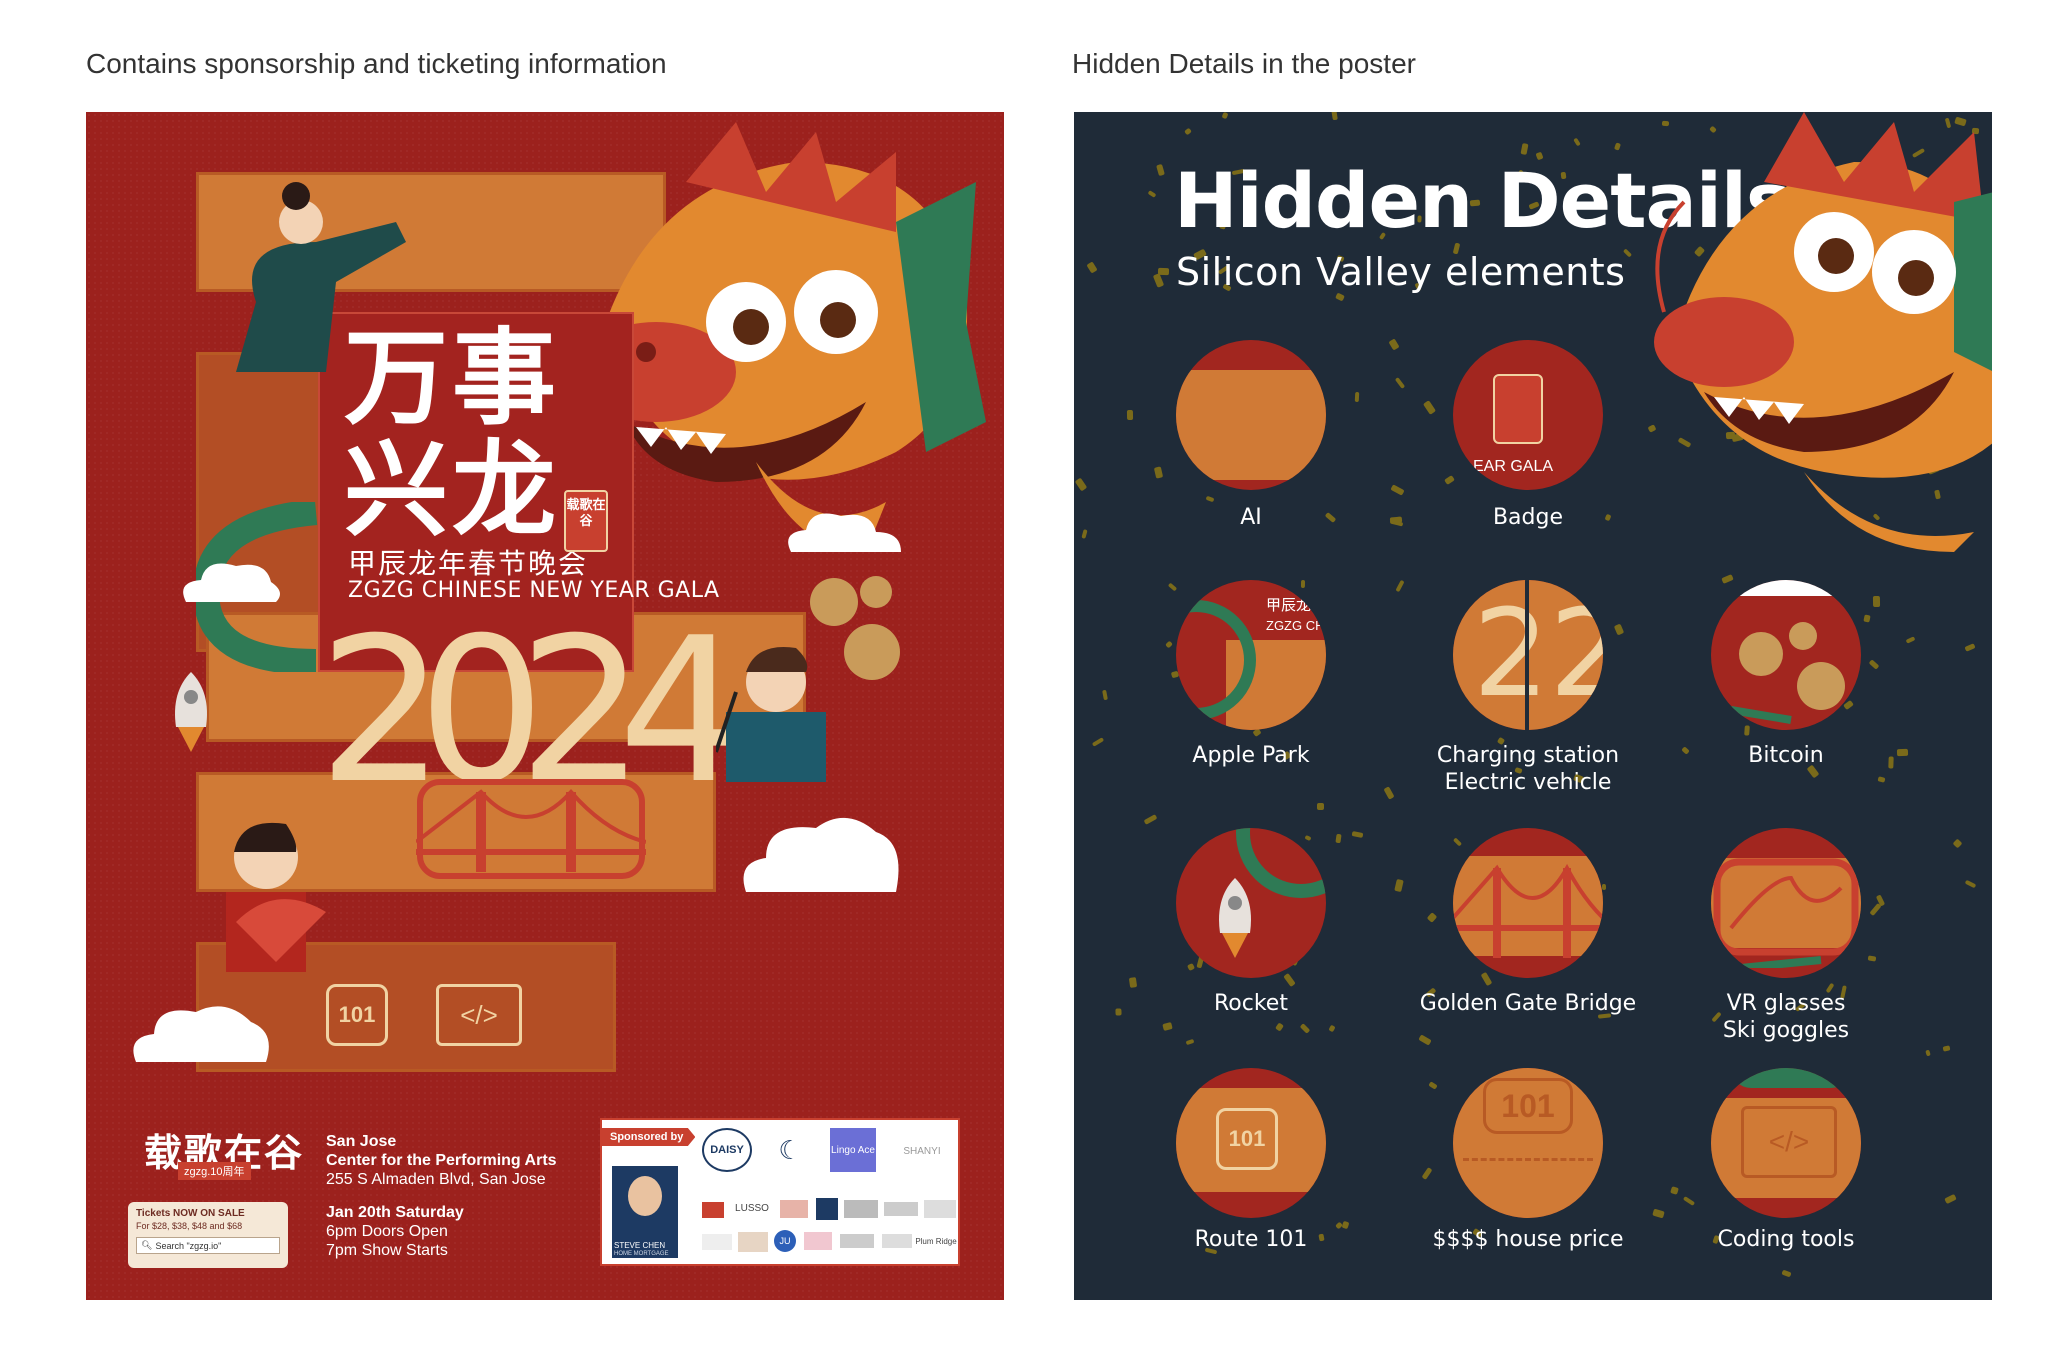 Image resolution: width=2049 pixels, height=1352 pixels. Describe the element at coordinates (1823, 332) in the screenshot. I see `dragon-illustration` at that location.